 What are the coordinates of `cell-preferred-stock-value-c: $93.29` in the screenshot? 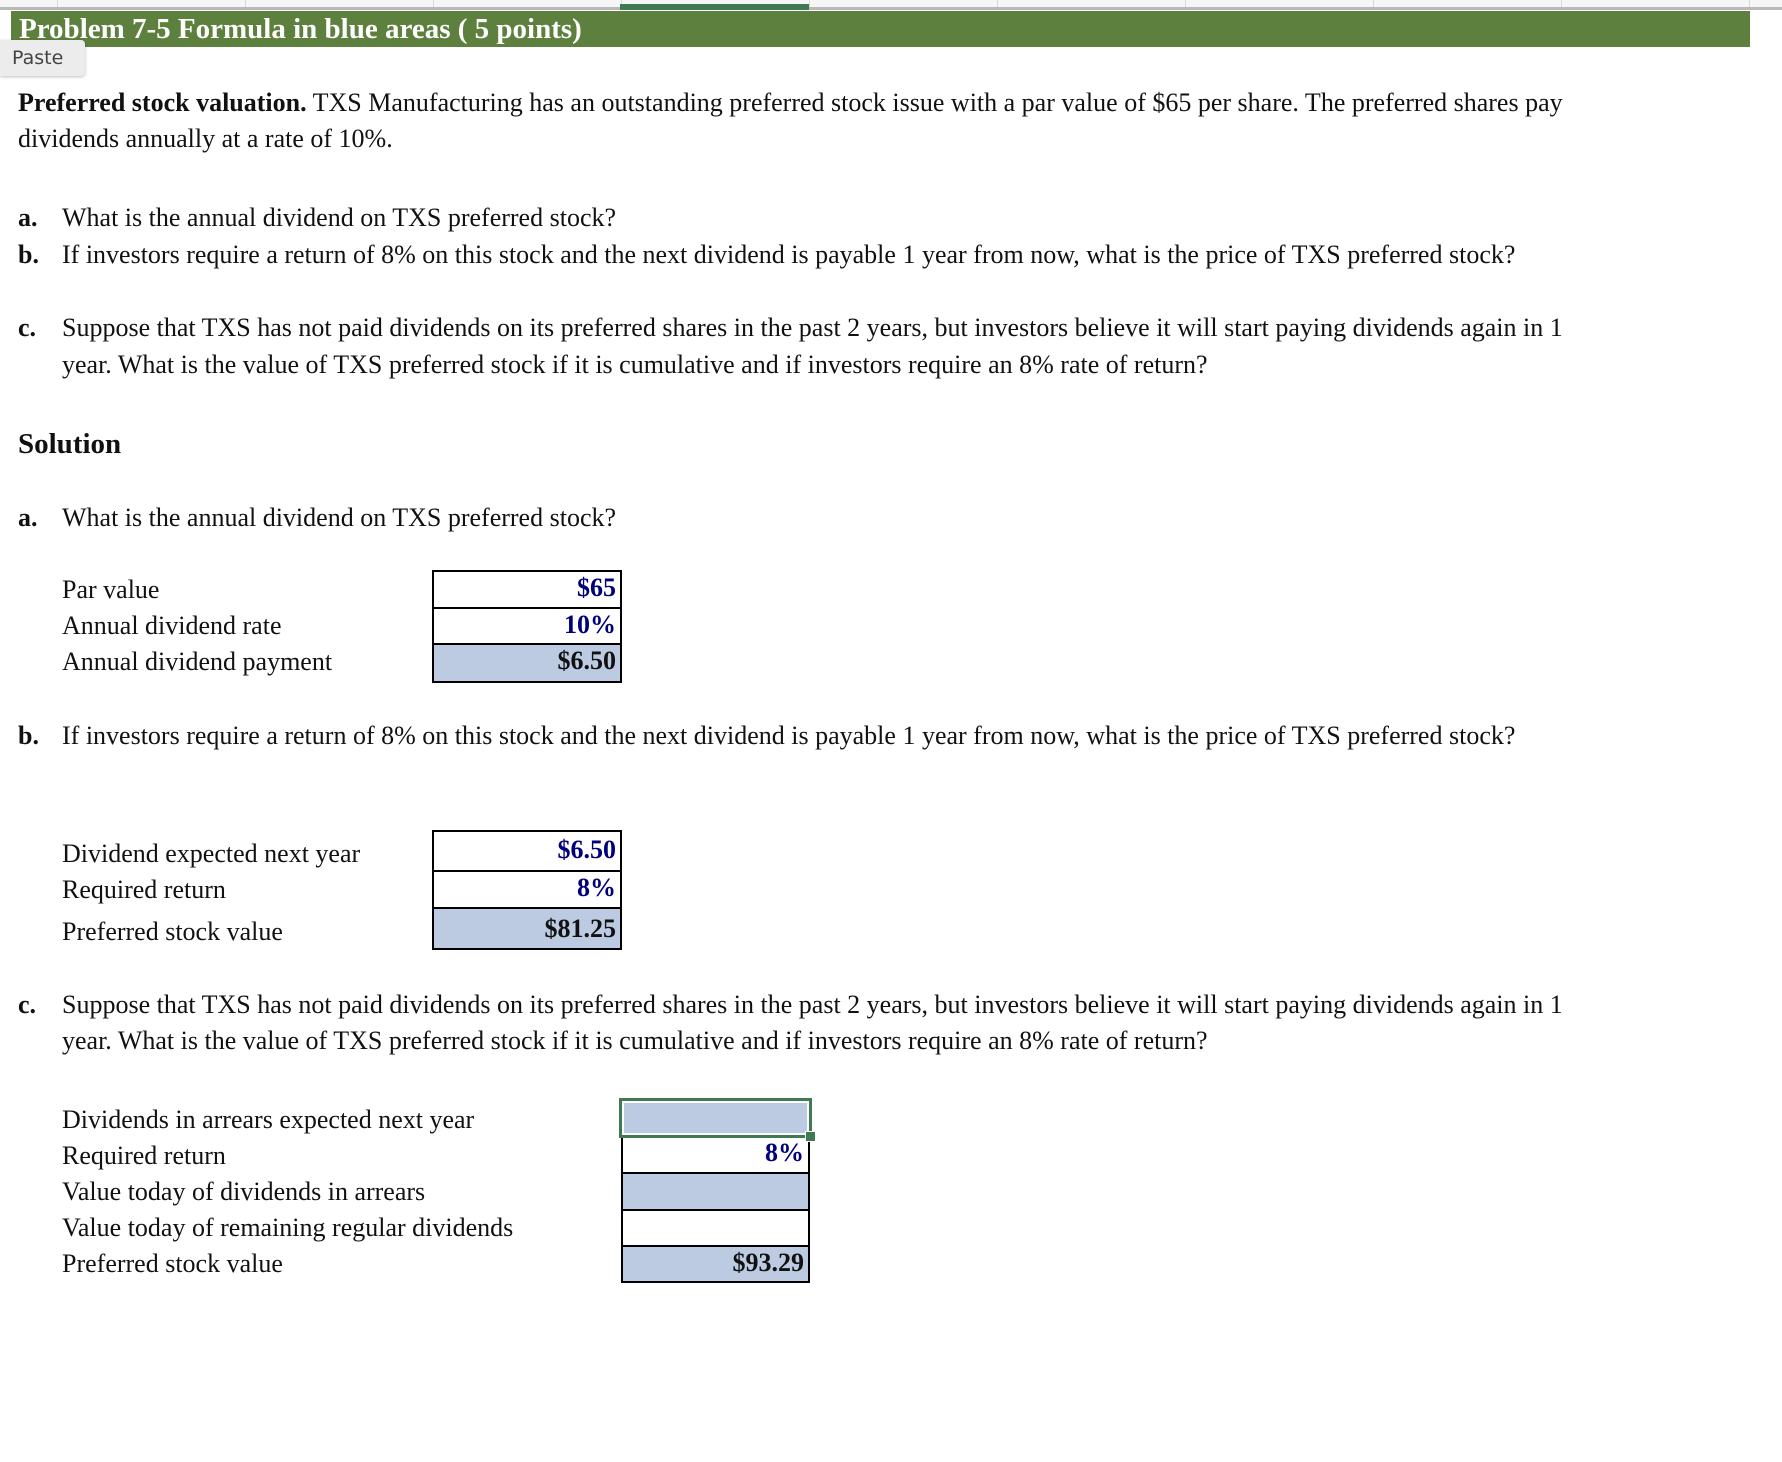 It's located at (715, 1264).